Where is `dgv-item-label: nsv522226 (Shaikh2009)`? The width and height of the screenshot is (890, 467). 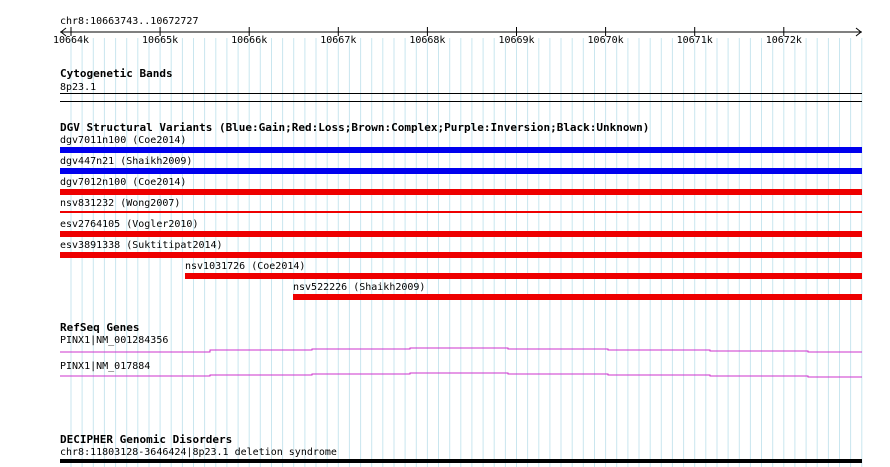 dgv-item-label: nsv522226 (Shaikh2009) is located at coordinates (359, 287).